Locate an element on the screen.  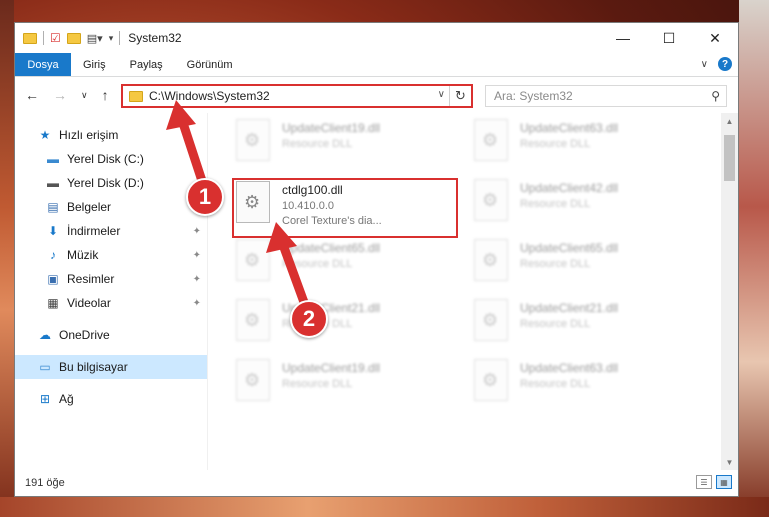
step-badge-2: 2 is located at coordinates (309, 319).